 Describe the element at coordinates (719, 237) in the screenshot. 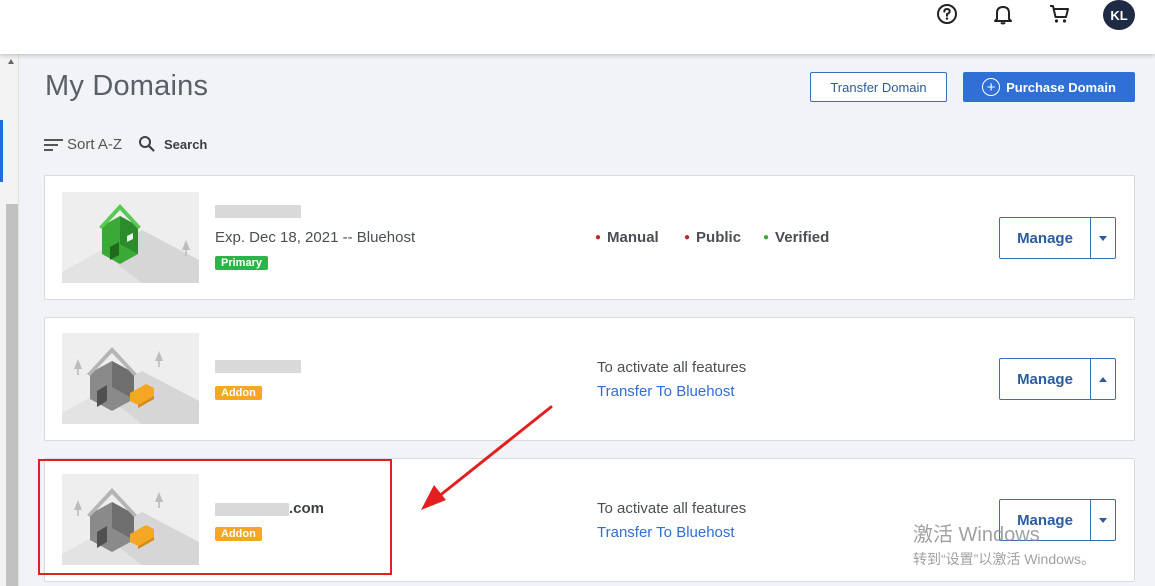

I see `status-label: Public` at that location.